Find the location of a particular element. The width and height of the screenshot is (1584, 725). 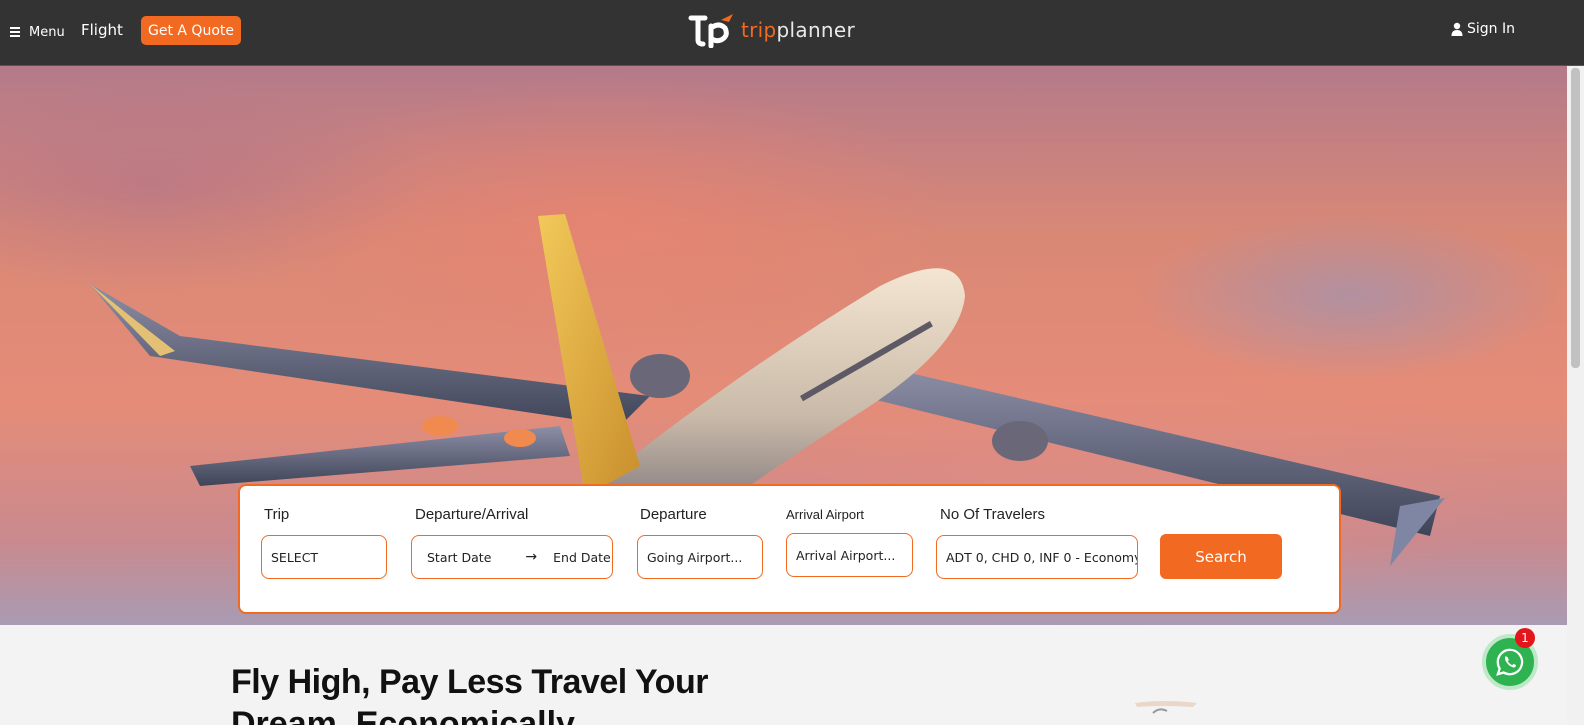

headline-line-1: Fly High, Pay Less Travel Your is located at coordinates (469, 682).